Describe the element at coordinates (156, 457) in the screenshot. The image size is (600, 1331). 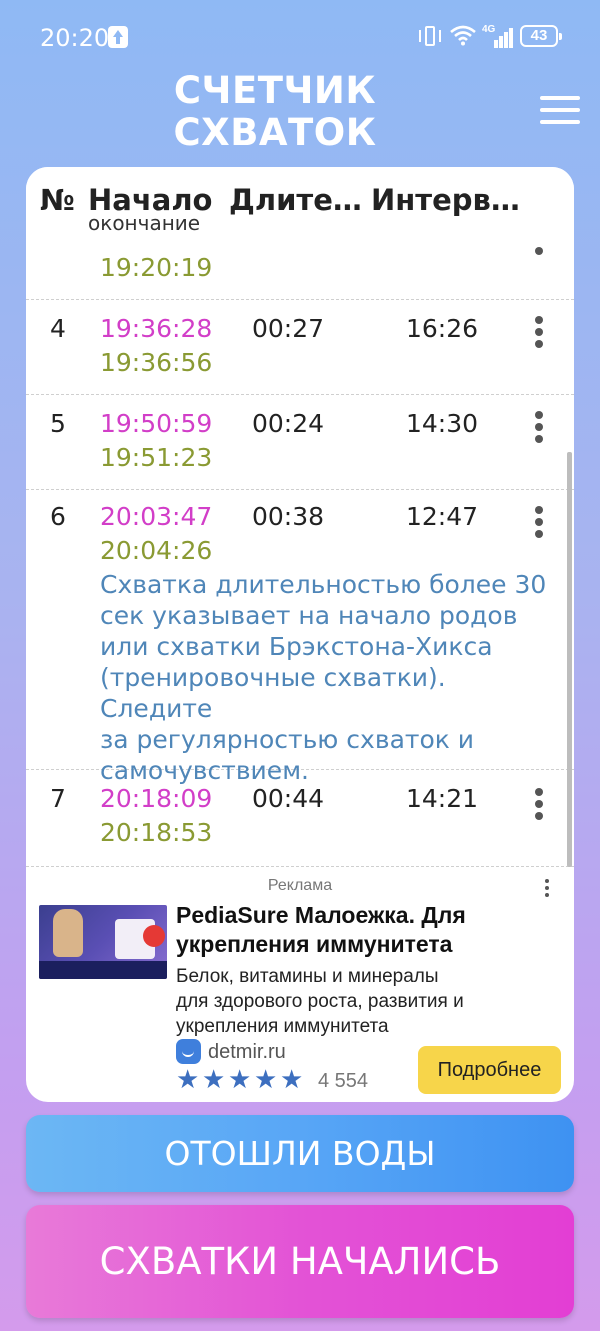
I see `row-end-time: 19:51:23` at that location.